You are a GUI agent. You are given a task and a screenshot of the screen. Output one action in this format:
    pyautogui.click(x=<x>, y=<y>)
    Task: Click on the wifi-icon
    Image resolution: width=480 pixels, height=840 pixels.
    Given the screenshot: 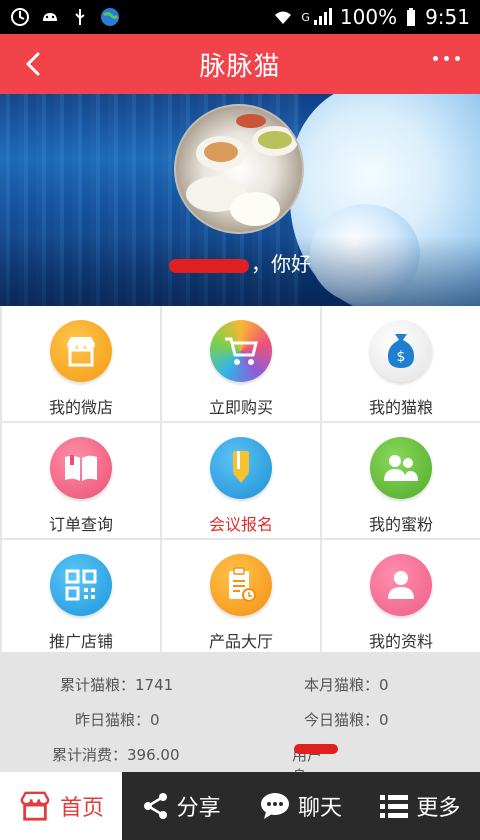 What is the action you would take?
    pyautogui.click(x=283, y=17)
    